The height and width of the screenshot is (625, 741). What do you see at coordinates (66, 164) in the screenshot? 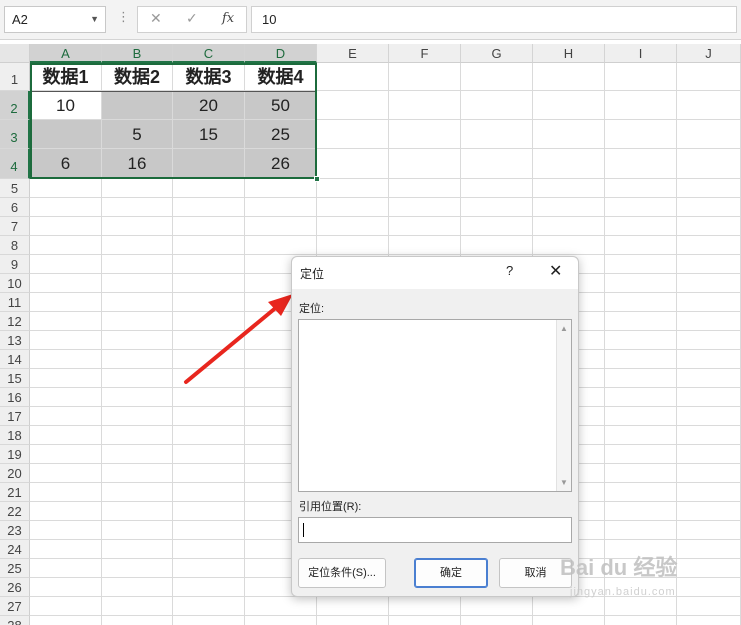
I see `cell-a4: 6` at bounding box center [66, 164].